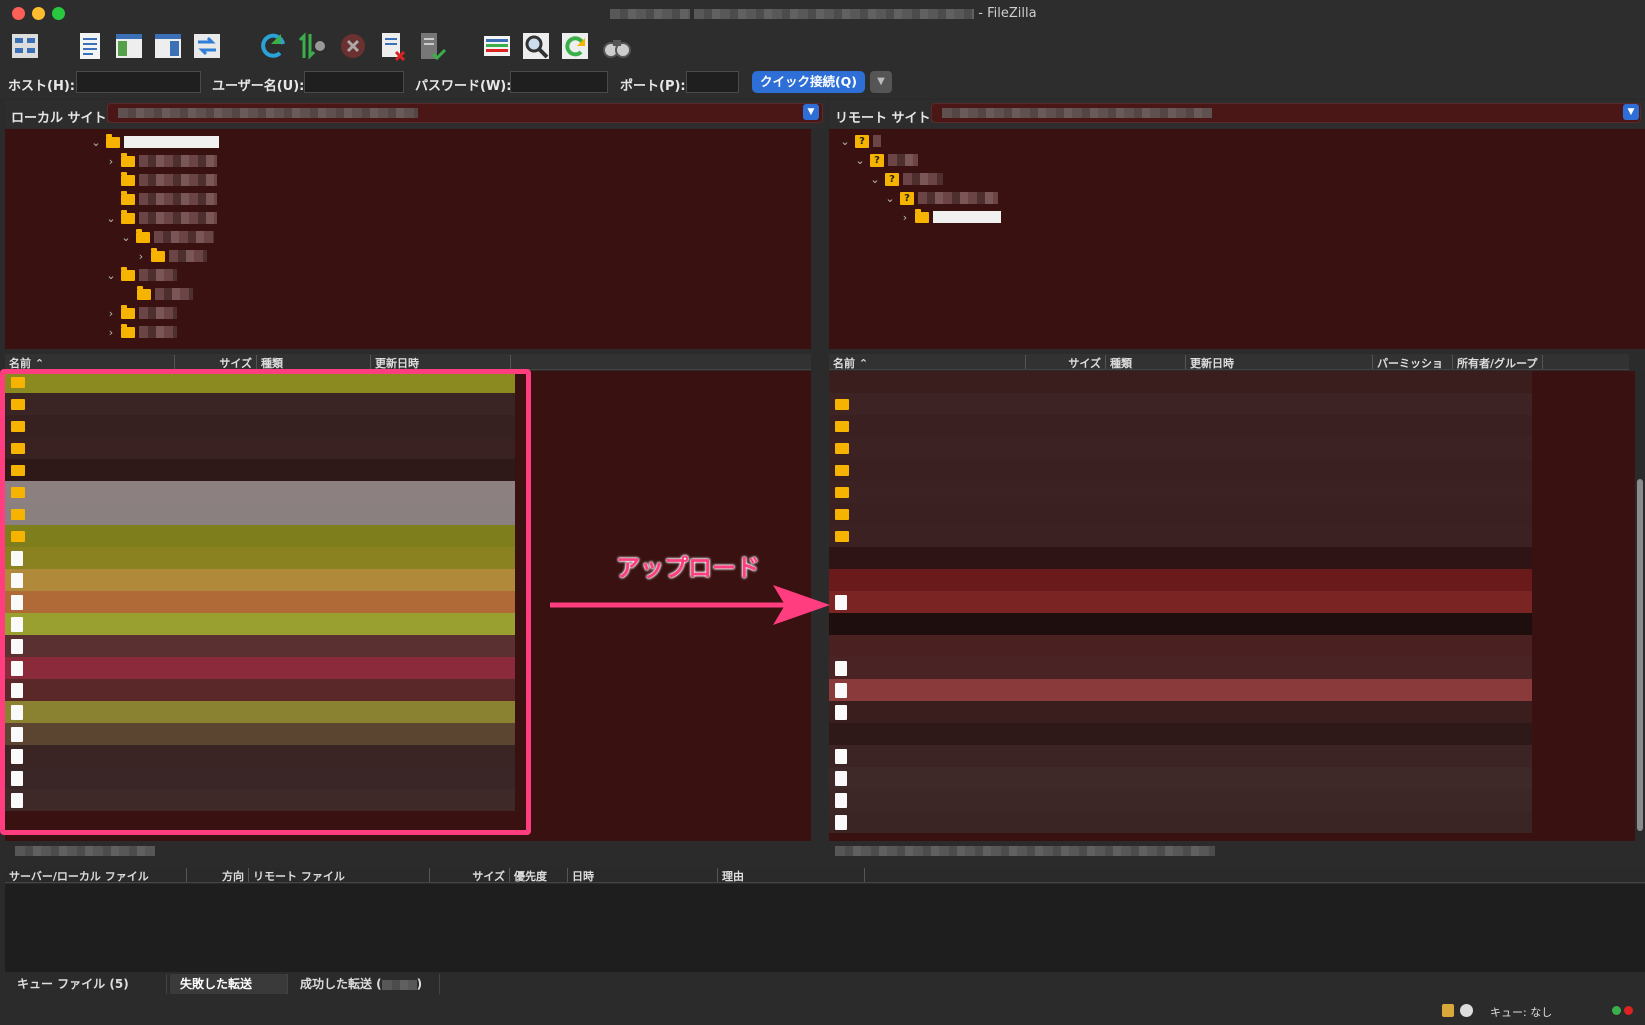 The width and height of the screenshot is (1645, 1025). What do you see at coordinates (712, 82) in the screenshot?
I see `port-field` at bounding box center [712, 82].